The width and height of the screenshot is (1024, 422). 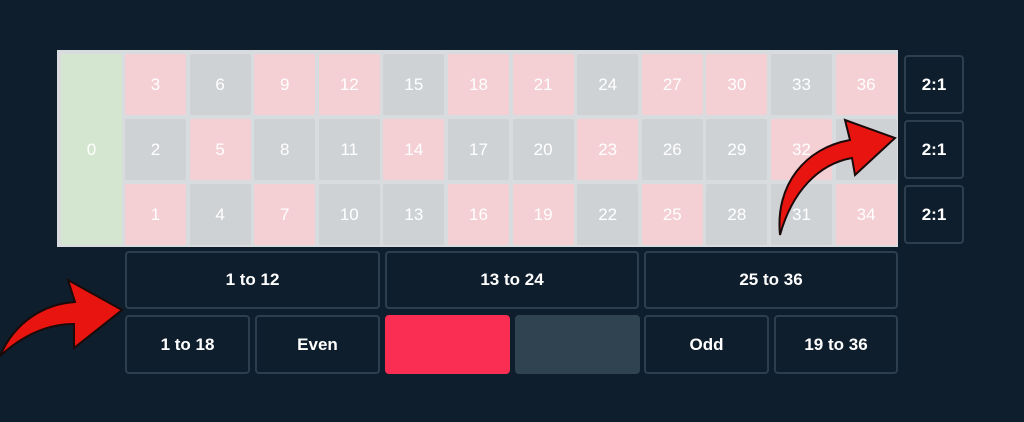 What do you see at coordinates (285, 214) in the screenshot?
I see `number-cell-7: 7` at bounding box center [285, 214].